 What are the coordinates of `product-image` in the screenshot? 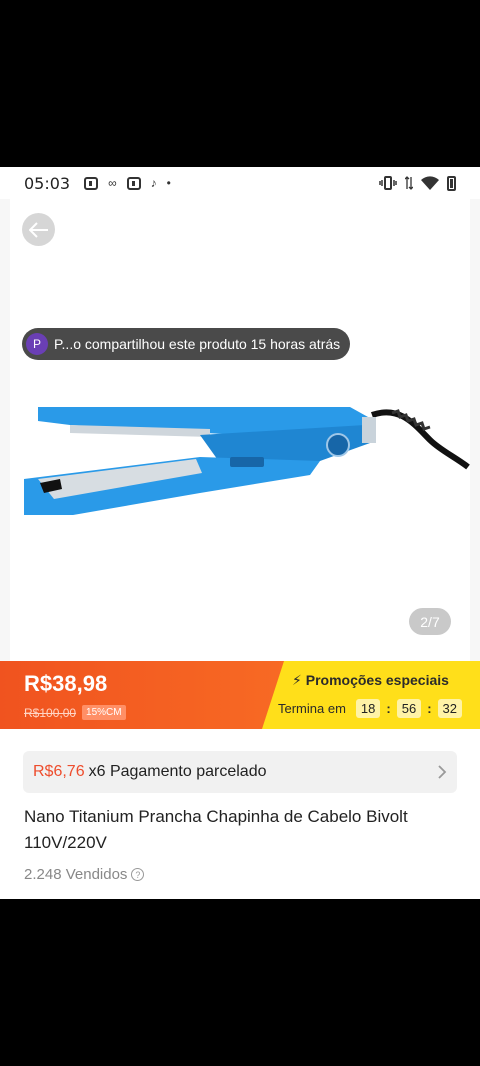 It's located at (247, 461).